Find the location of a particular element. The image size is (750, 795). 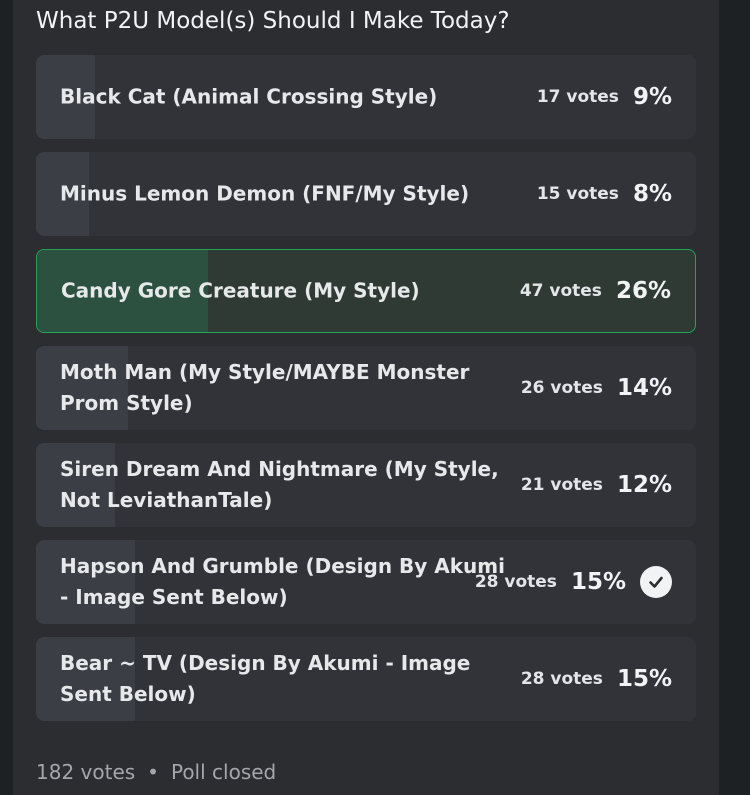

answer-stats: 17 votes 9% is located at coordinates (604, 97).